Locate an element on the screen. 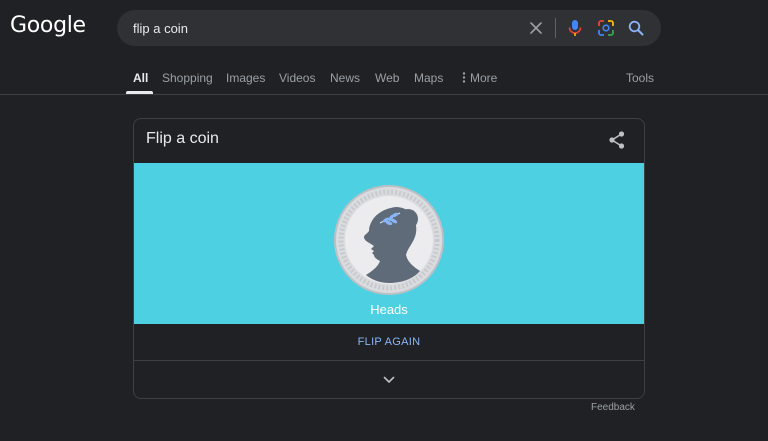 The height and width of the screenshot is (441, 768). search-box is located at coordinates (389, 28).